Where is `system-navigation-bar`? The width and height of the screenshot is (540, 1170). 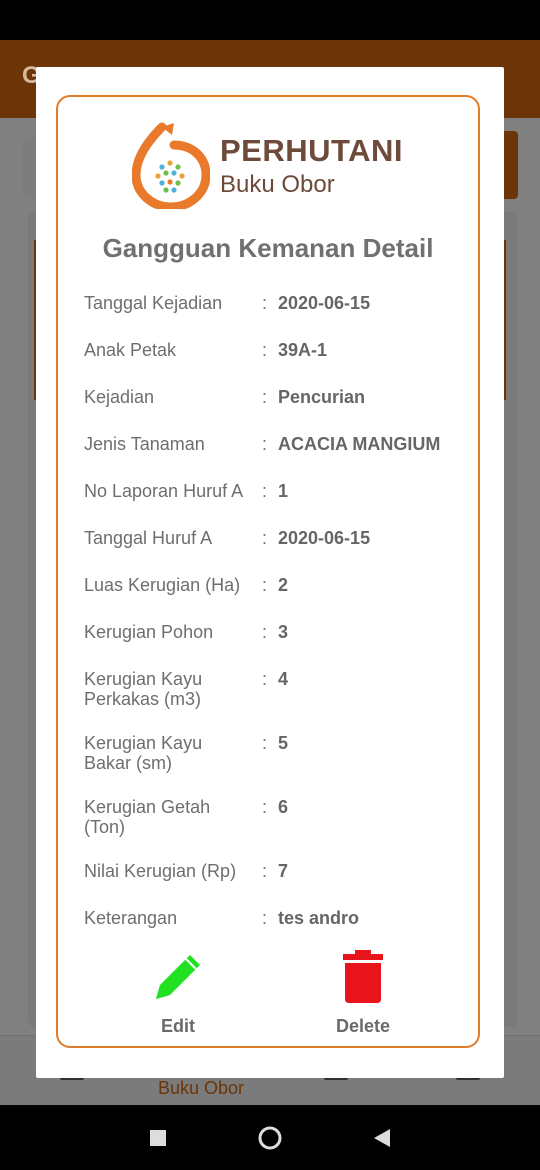
system-navigation-bar is located at coordinates (270, 1137).